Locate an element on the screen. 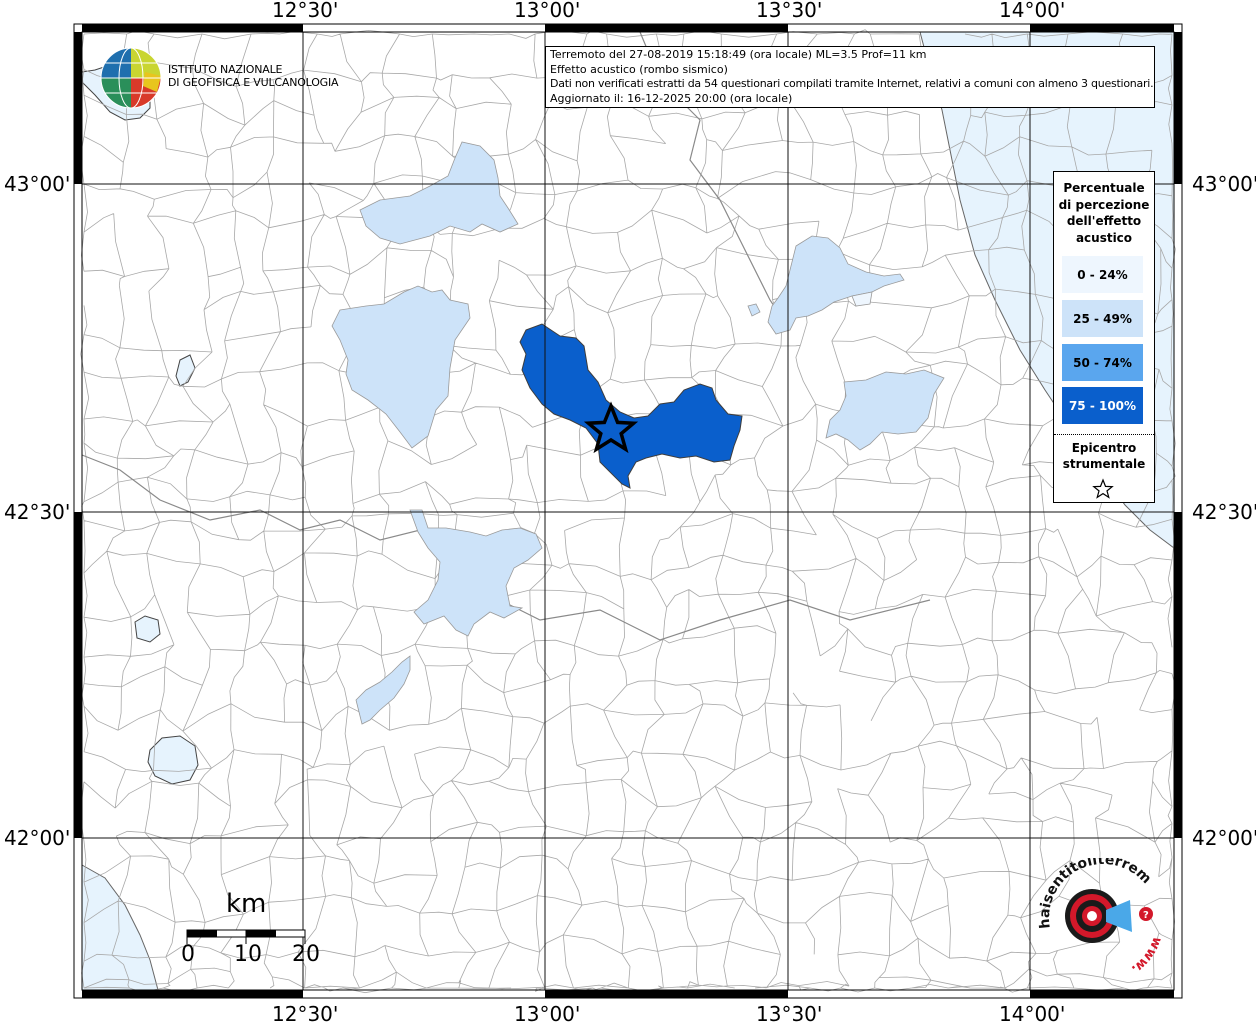 Image resolution: width=1256 pixels, height=1026 pixels. institute-line-2: DI GEOFISICA E VULCANOLOGIA is located at coordinates (253, 82).